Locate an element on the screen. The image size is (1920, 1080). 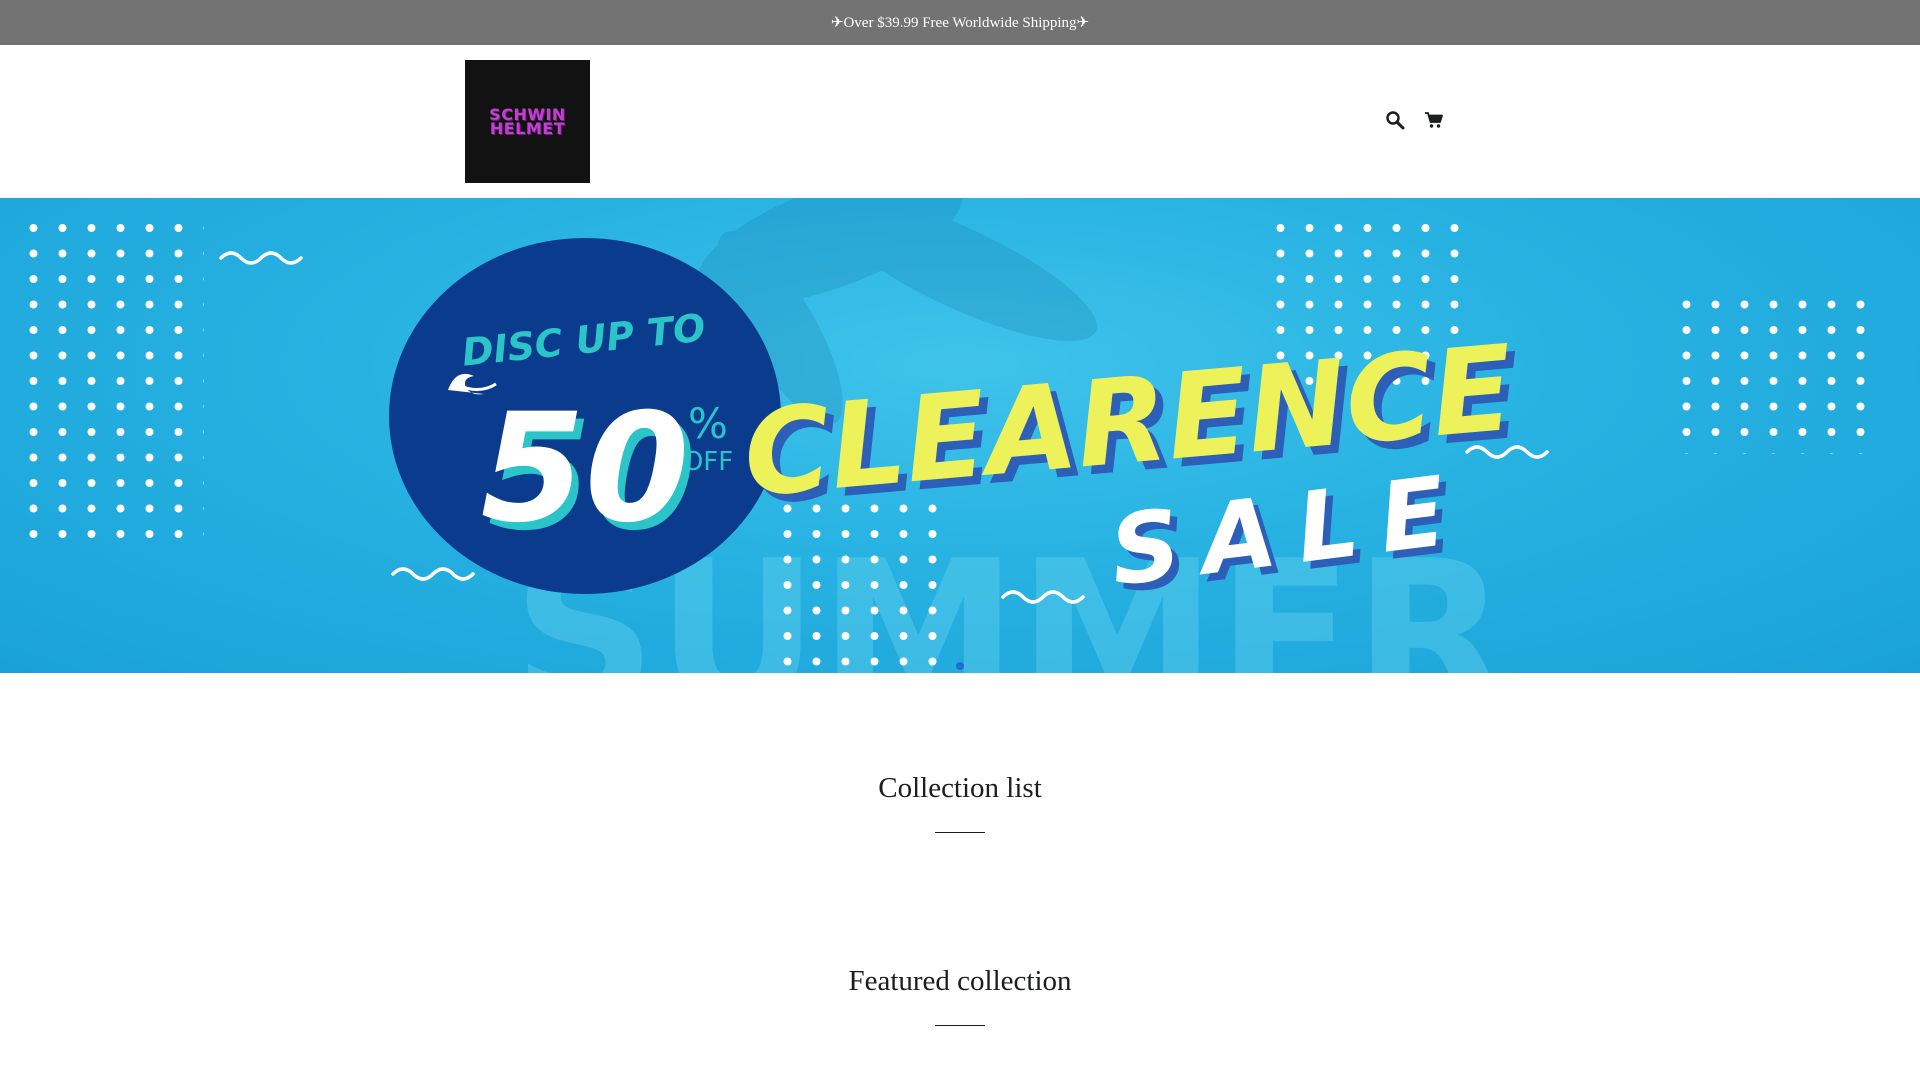
site-header: SCHWIN HELMET is located at coordinates (960, 121).